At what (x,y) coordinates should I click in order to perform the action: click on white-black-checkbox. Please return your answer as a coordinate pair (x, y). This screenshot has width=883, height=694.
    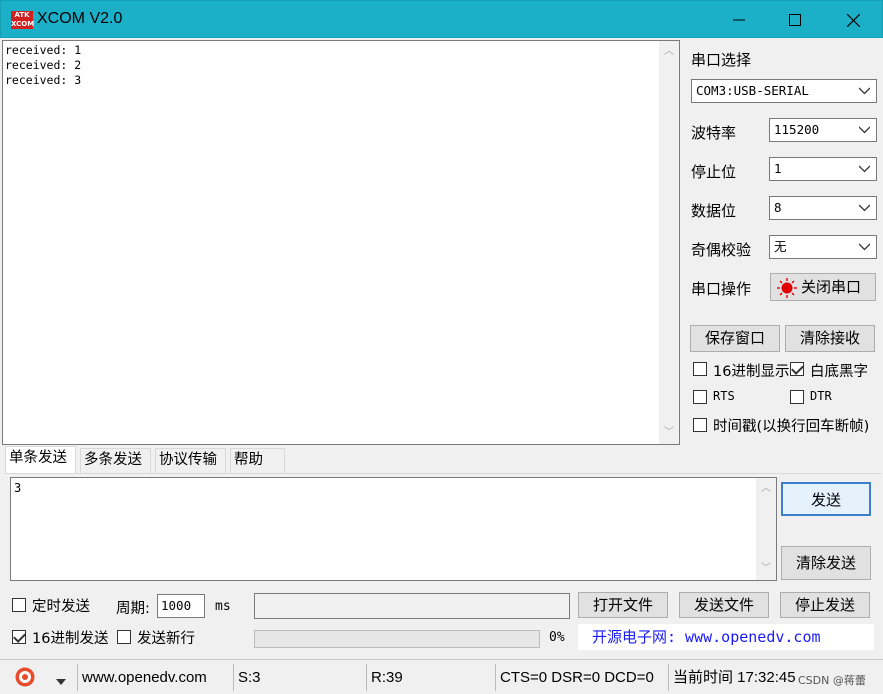
    Looking at the image, I should click on (797, 369).